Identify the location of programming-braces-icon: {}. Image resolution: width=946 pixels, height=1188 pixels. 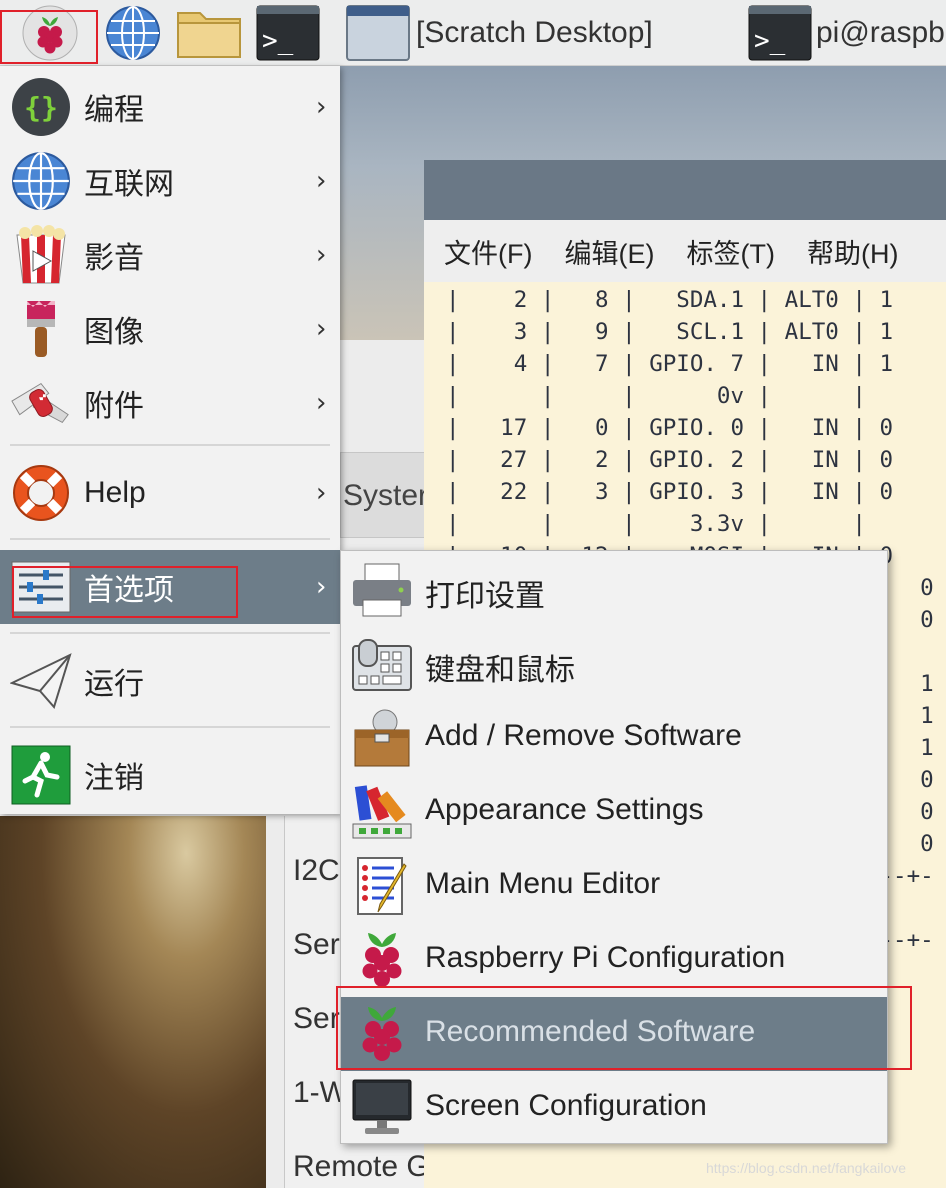
(41, 107).